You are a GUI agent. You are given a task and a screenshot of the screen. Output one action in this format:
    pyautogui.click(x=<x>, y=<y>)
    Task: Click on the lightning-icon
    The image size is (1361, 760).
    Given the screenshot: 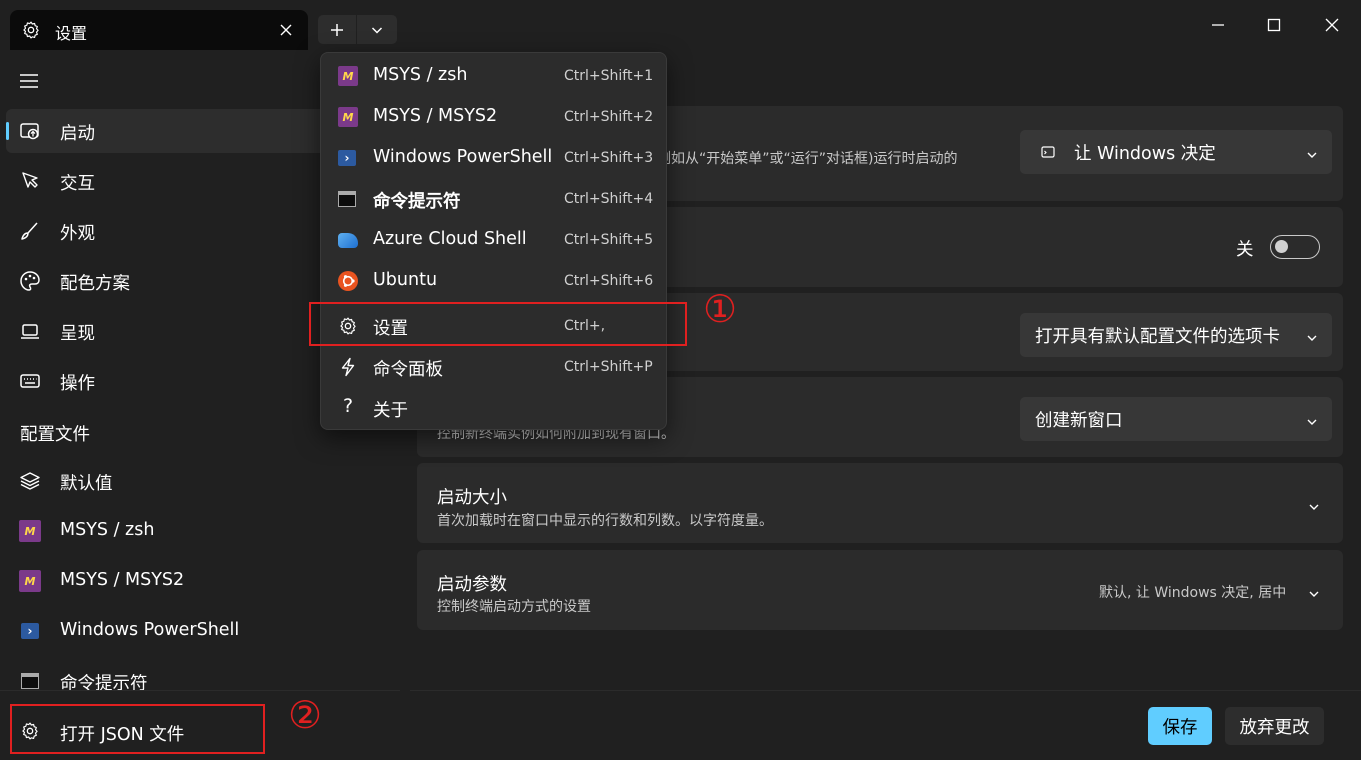 What is the action you would take?
    pyautogui.click(x=348, y=367)
    